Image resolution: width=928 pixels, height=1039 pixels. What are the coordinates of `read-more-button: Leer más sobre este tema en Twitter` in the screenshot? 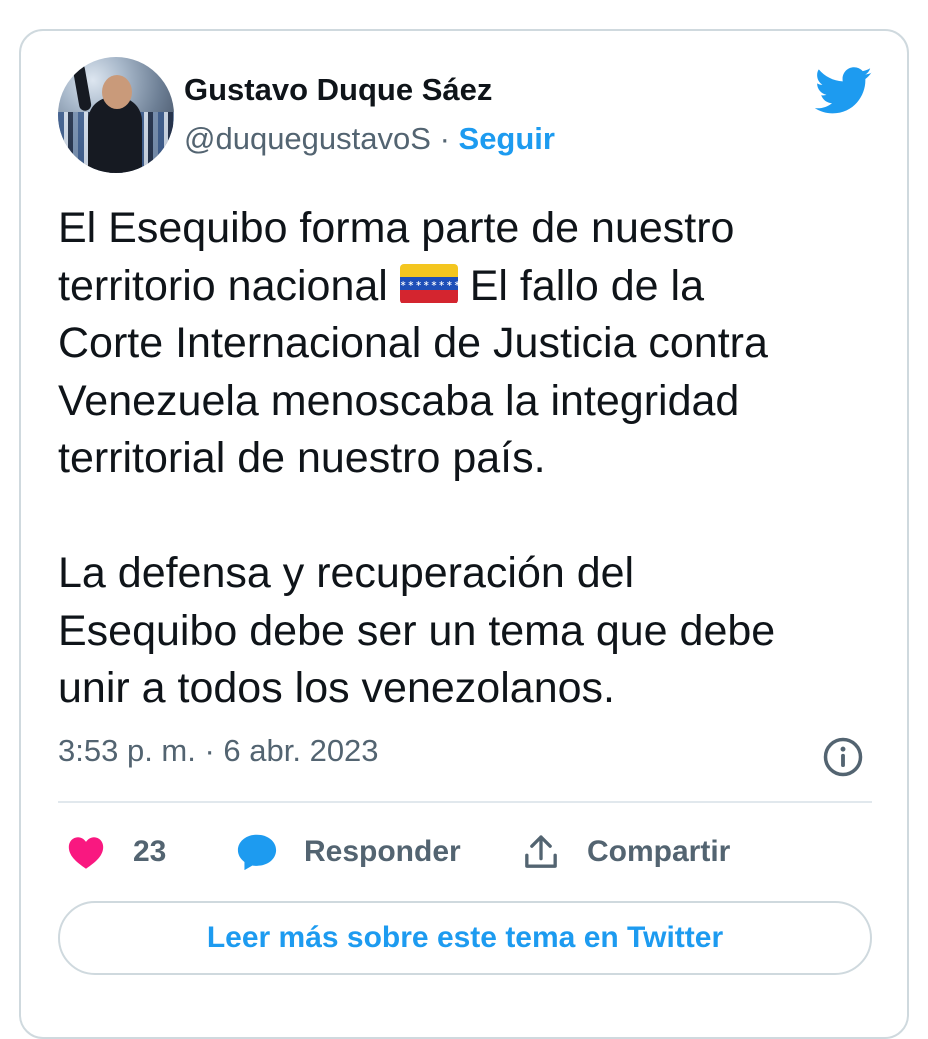 It's located at (465, 938).